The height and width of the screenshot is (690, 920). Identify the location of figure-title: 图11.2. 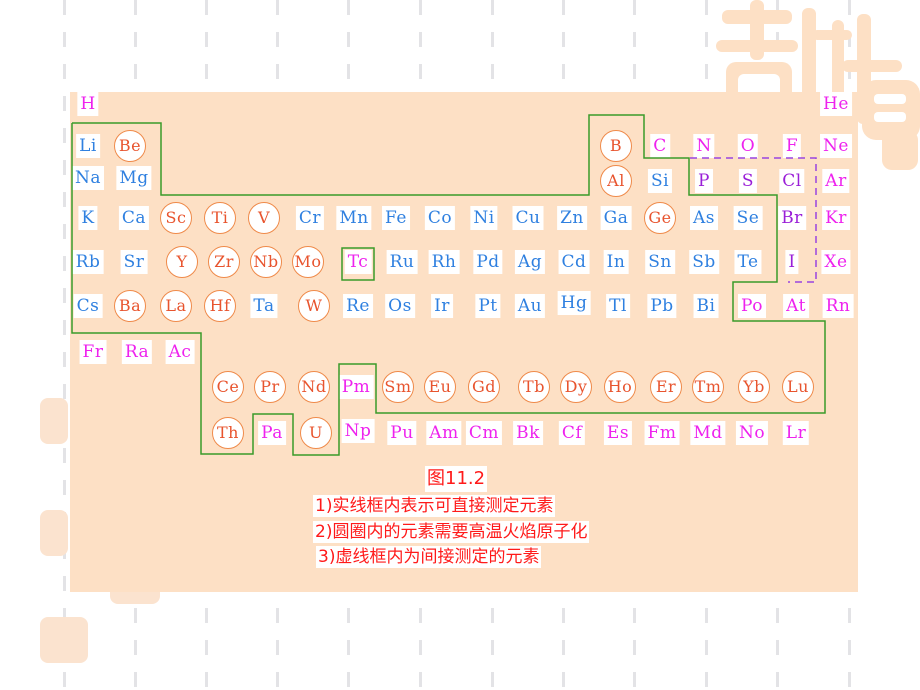
(456, 479).